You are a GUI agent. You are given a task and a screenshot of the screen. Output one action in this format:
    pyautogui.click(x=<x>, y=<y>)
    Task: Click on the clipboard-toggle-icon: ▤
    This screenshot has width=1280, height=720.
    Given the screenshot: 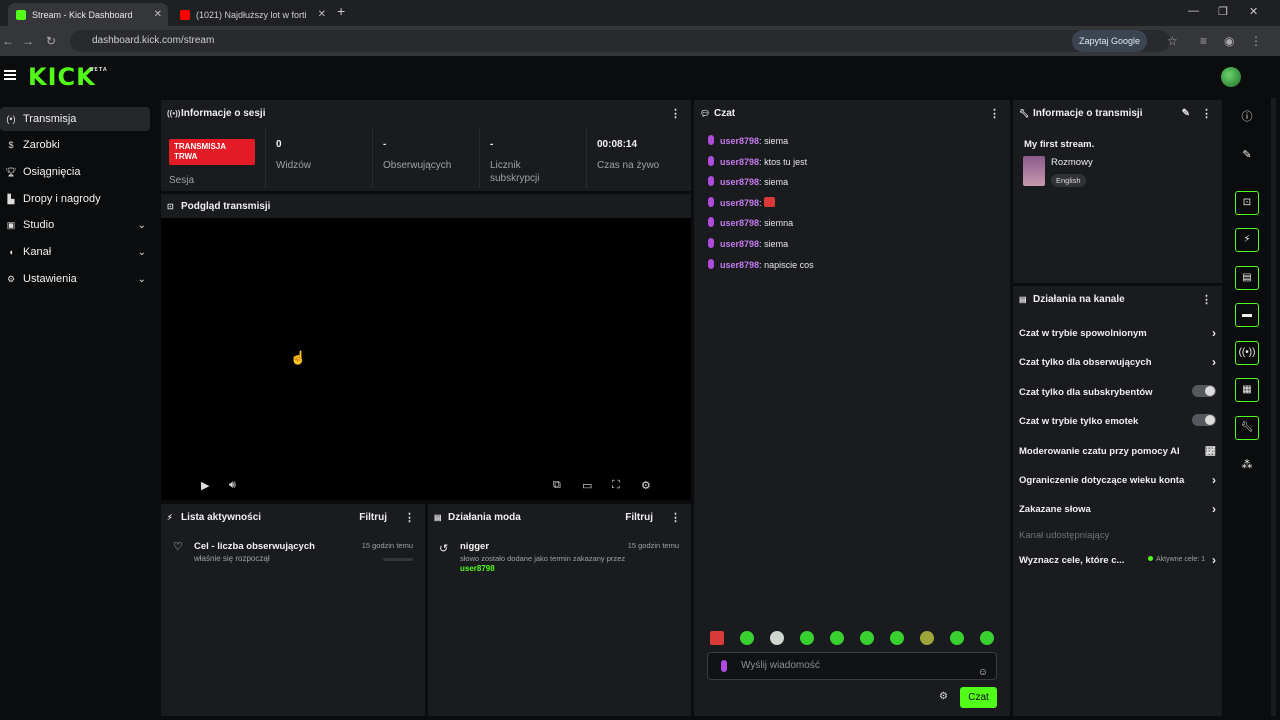 What is the action you would take?
    pyautogui.click(x=1247, y=278)
    